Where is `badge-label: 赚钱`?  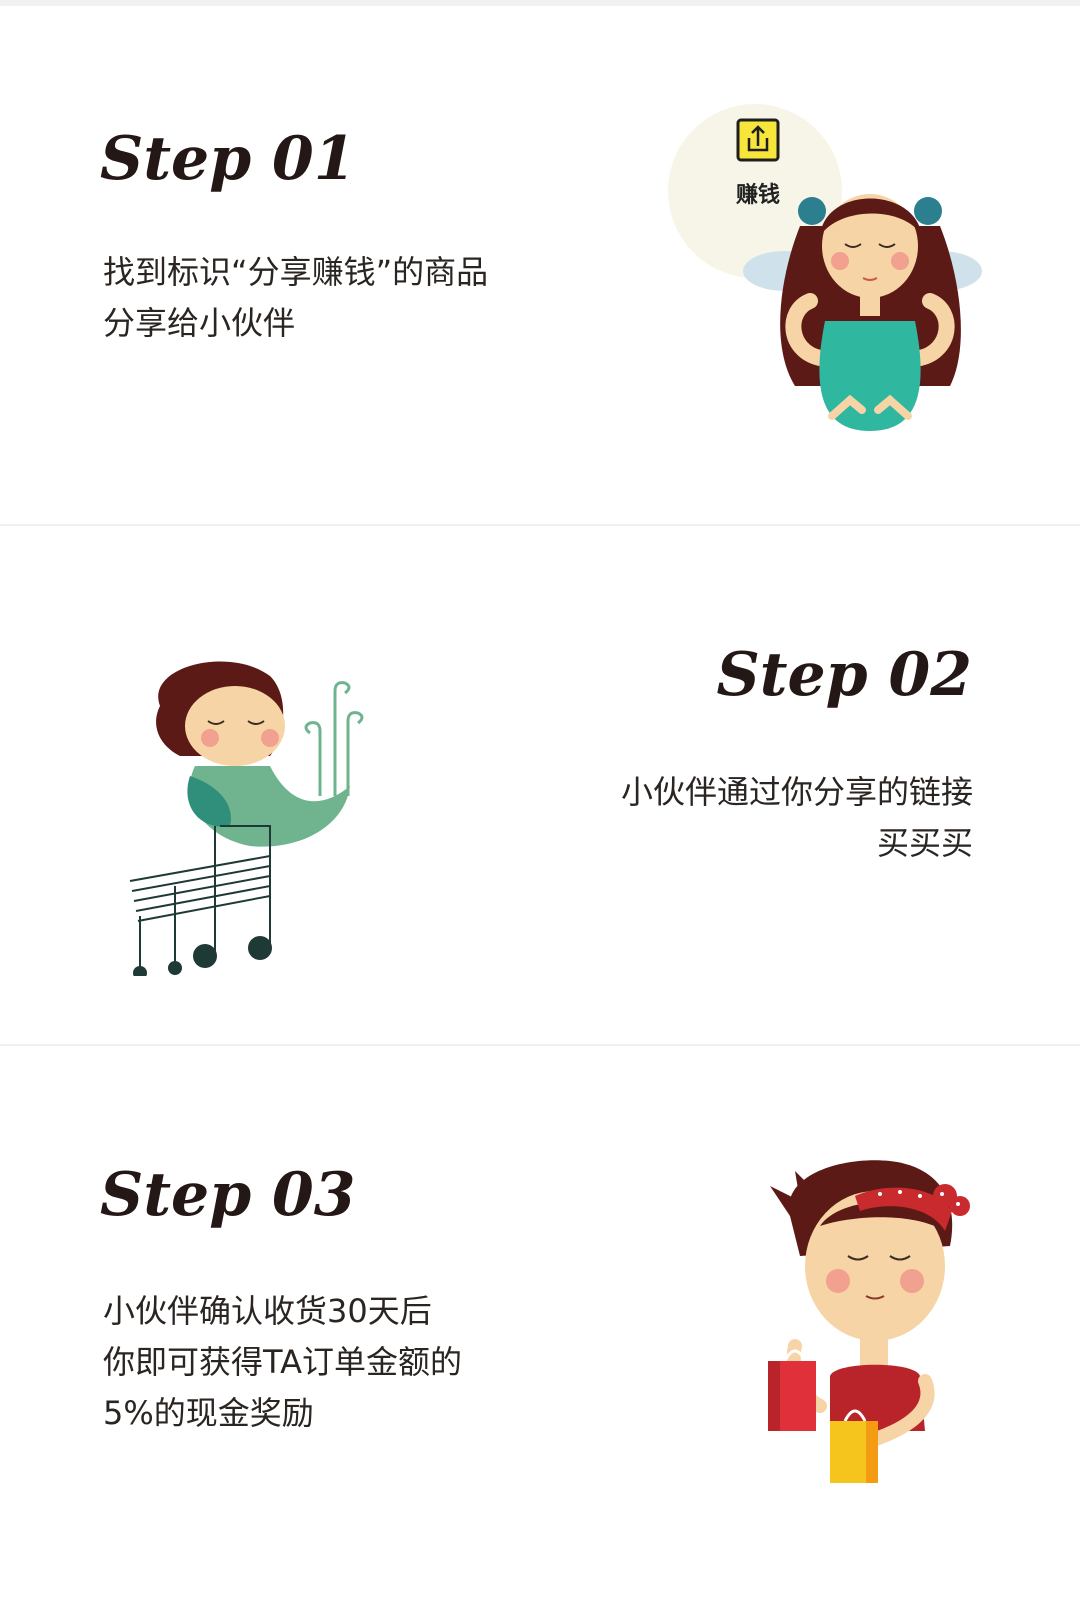
badge-label: 赚钱 is located at coordinates (758, 195).